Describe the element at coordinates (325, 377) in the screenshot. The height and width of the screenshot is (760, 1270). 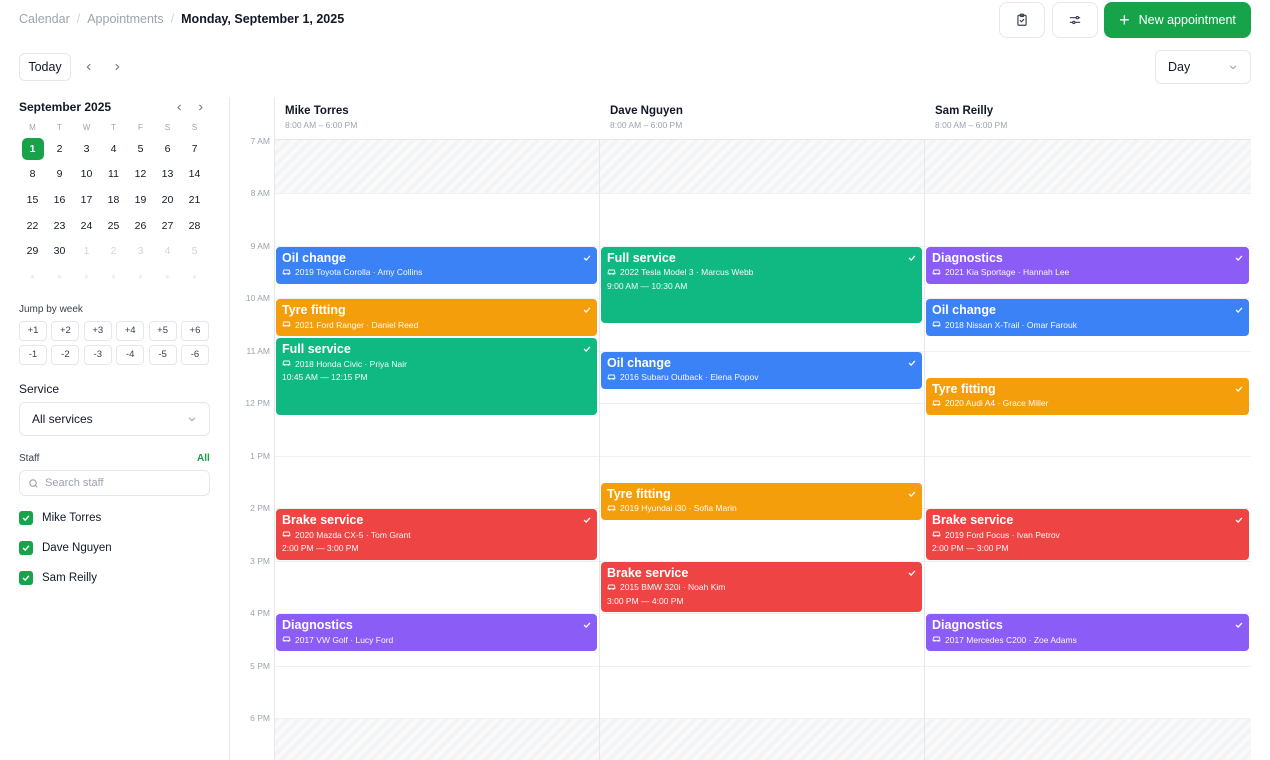
I see `appointment-time: 10:45 AM — 12:15 PM` at that location.